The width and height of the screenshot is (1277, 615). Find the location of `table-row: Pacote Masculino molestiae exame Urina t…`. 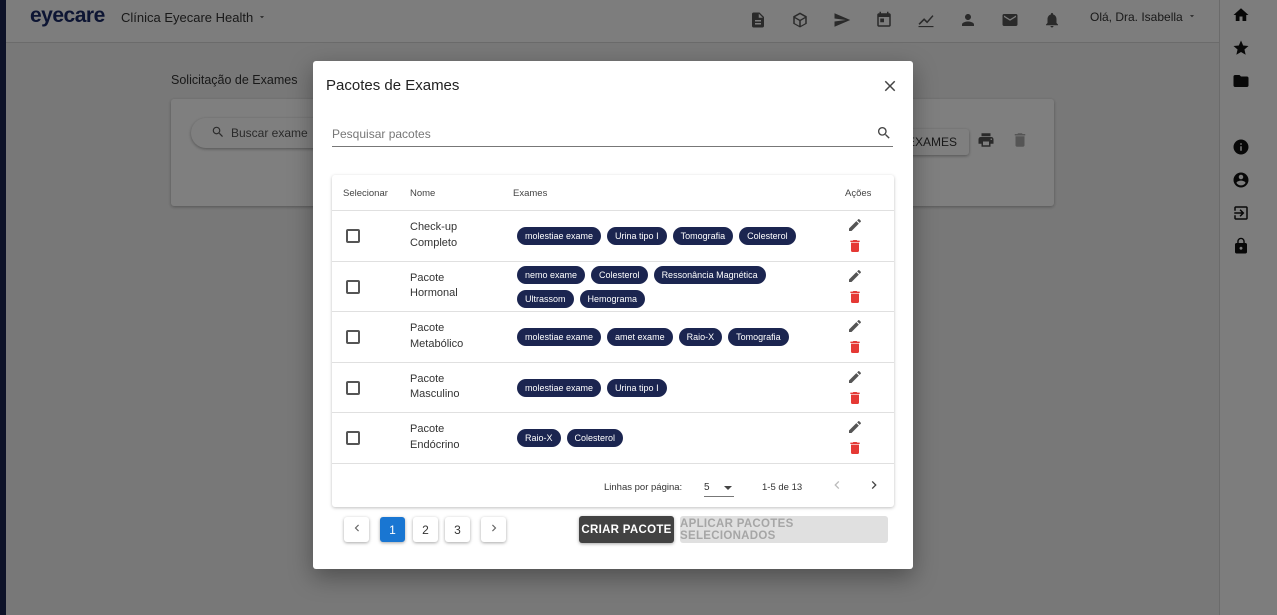

table-row: Pacote Masculino molestiae exame Urina t… is located at coordinates (613, 388).